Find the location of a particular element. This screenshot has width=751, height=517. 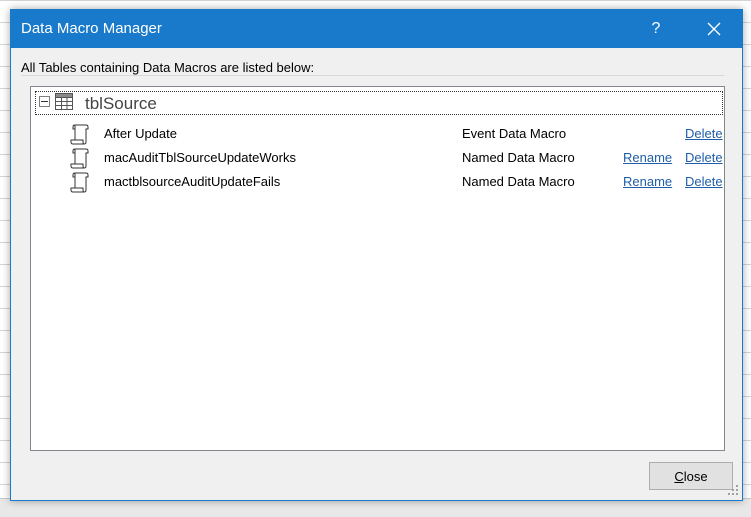

close-icon is located at coordinates (714, 29).